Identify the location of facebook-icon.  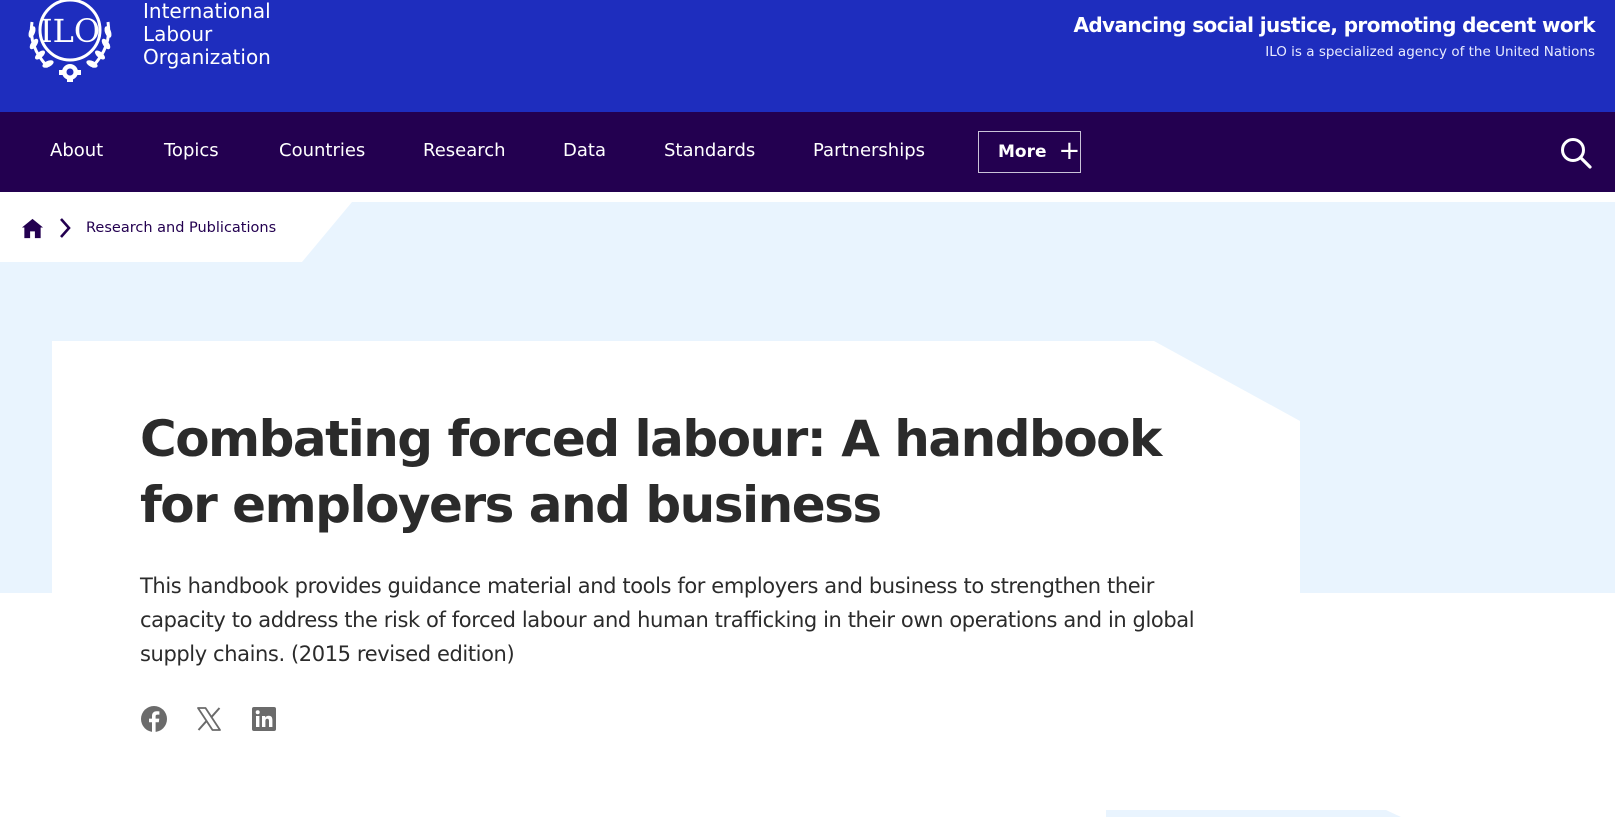
(154, 719).